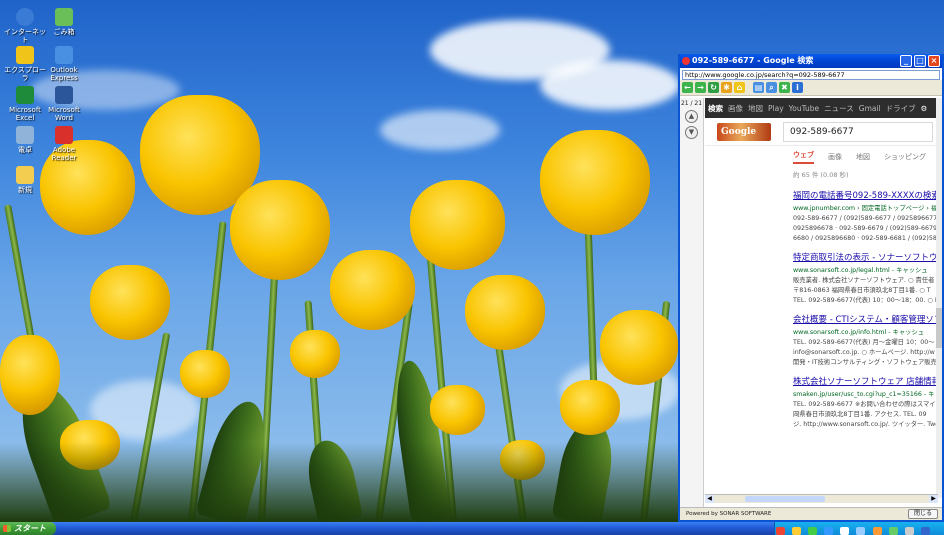 This screenshot has height=535, width=944. What do you see at coordinates (776, 108) in the screenshot?
I see `gbar-item-play: Play` at bounding box center [776, 108].